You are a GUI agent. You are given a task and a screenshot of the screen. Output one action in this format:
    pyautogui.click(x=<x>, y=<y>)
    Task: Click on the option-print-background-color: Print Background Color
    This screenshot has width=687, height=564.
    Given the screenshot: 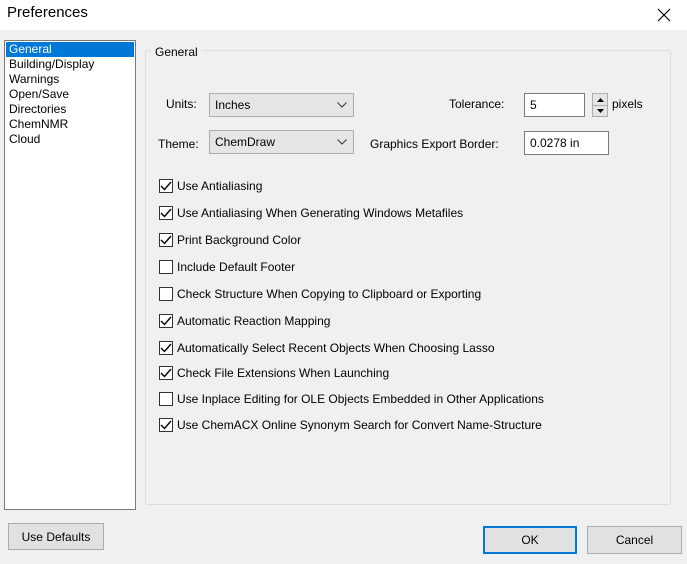 What is the action you would take?
    pyautogui.click(x=230, y=240)
    